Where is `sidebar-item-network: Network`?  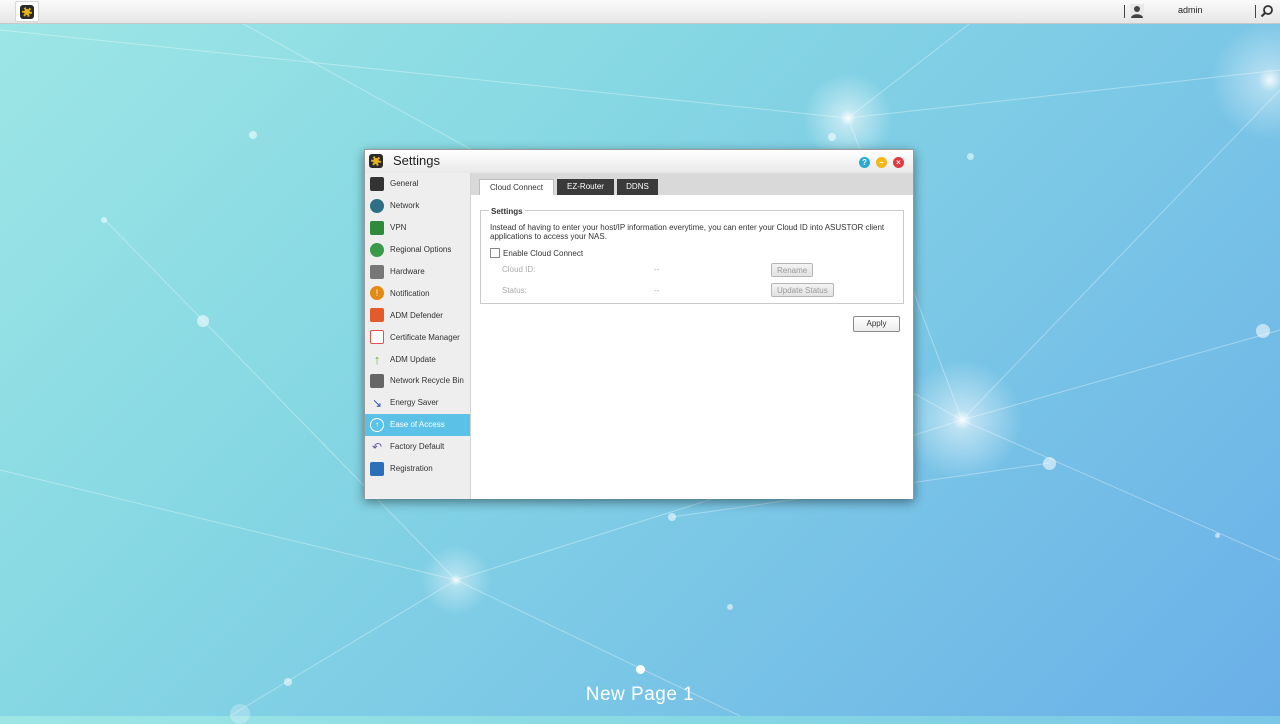
sidebar-item-network: Network is located at coordinates (417, 206).